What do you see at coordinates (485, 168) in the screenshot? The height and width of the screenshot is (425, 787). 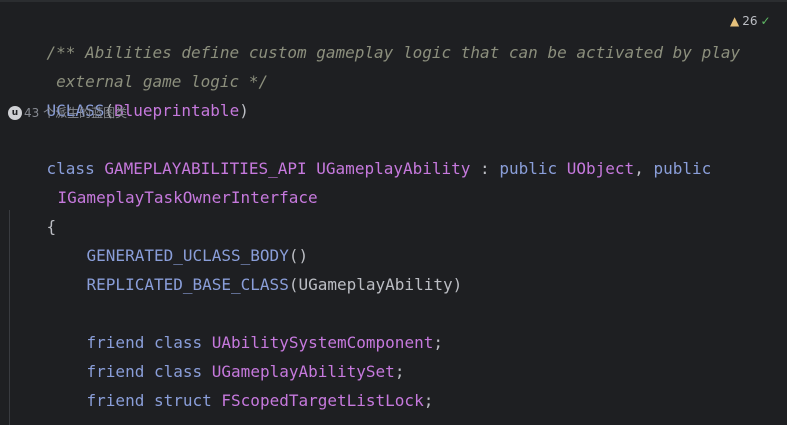 I see `colon: :` at bounding box center [485, 168].